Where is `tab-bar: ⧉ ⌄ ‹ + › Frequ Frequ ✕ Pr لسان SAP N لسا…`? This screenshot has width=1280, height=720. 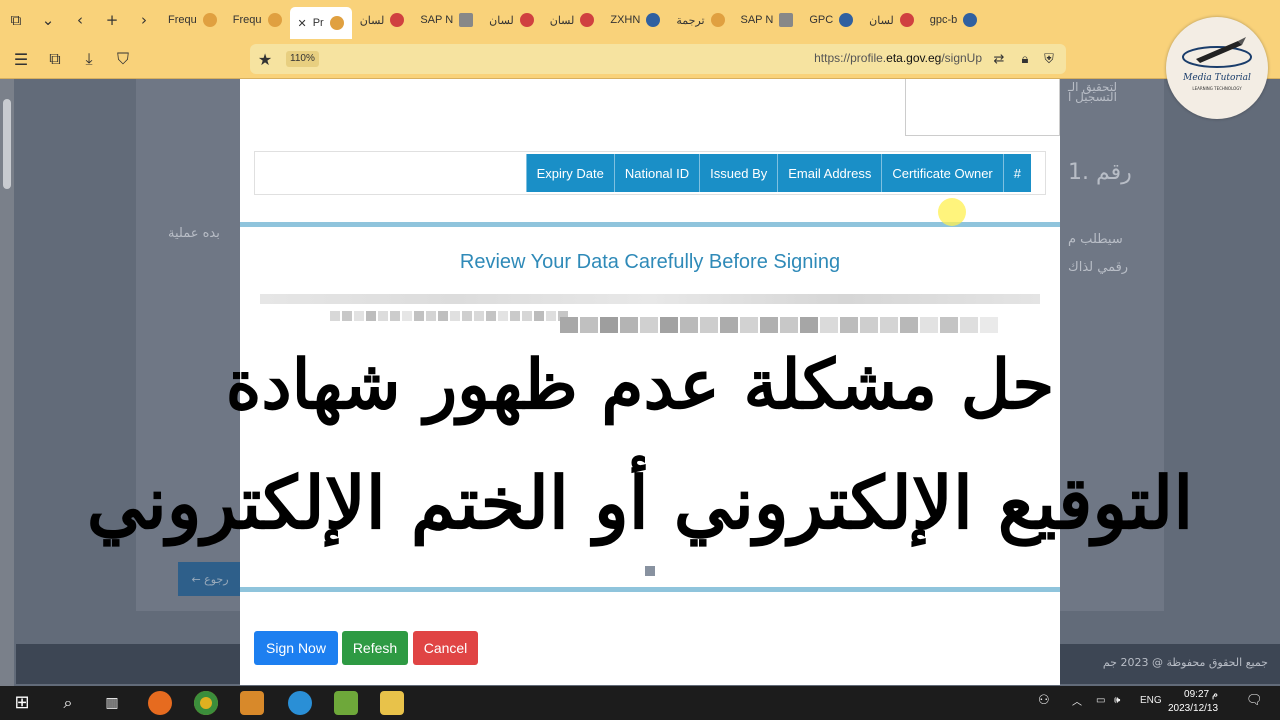 tab-bar: ⧉ ⌄ ‹ + › Frequ Frequ ✕ Pr لسان SAP N لسا… is located at coordinates (640, 20).